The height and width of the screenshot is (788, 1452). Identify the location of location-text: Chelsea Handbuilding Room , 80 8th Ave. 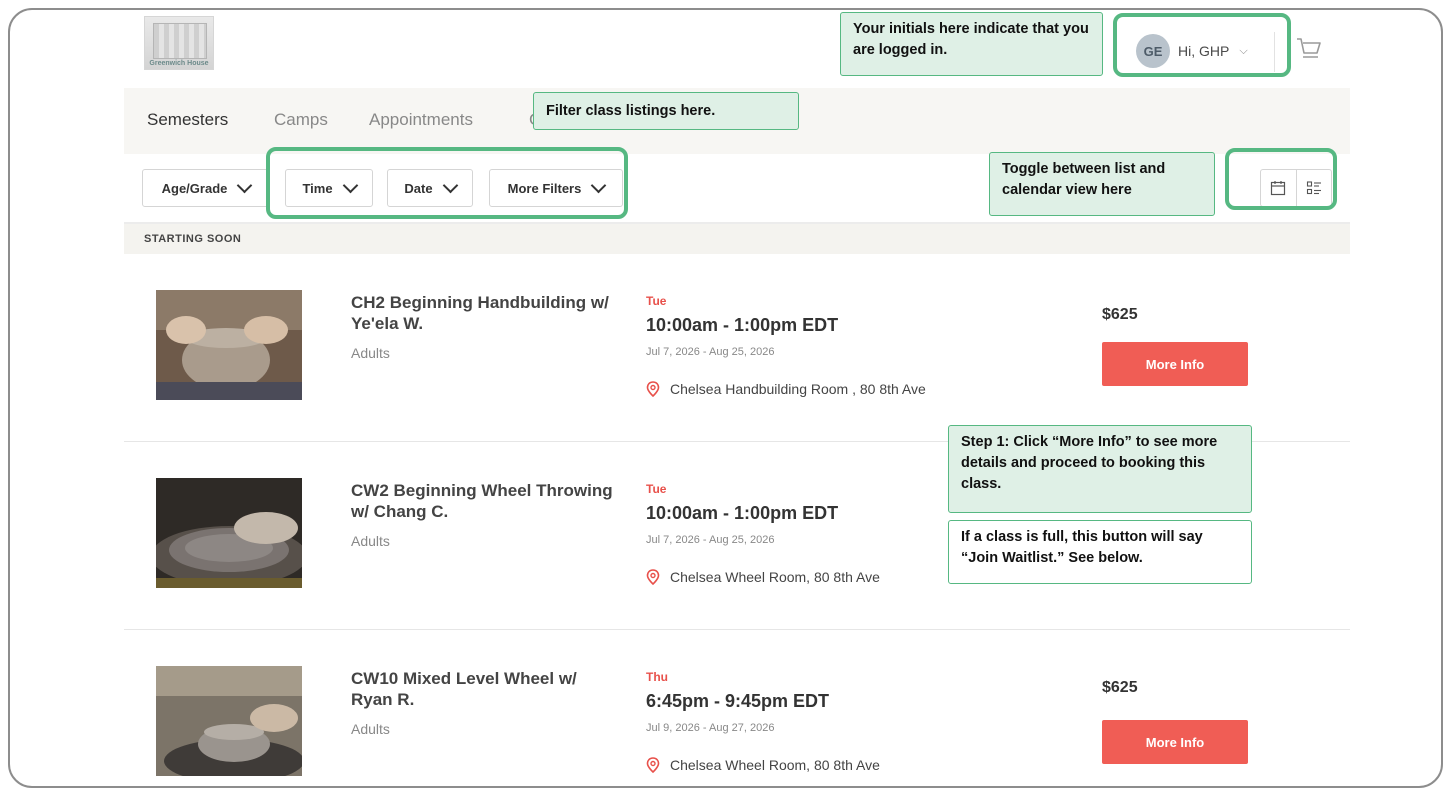
(798, 389).